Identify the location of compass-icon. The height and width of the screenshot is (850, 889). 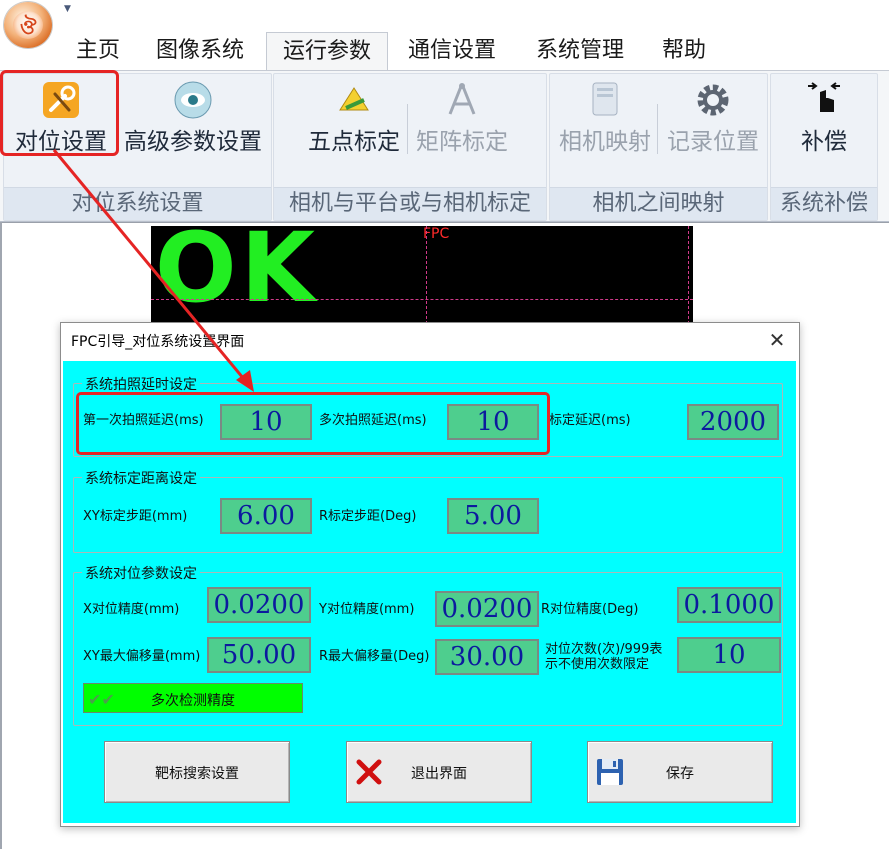
(462, 99).